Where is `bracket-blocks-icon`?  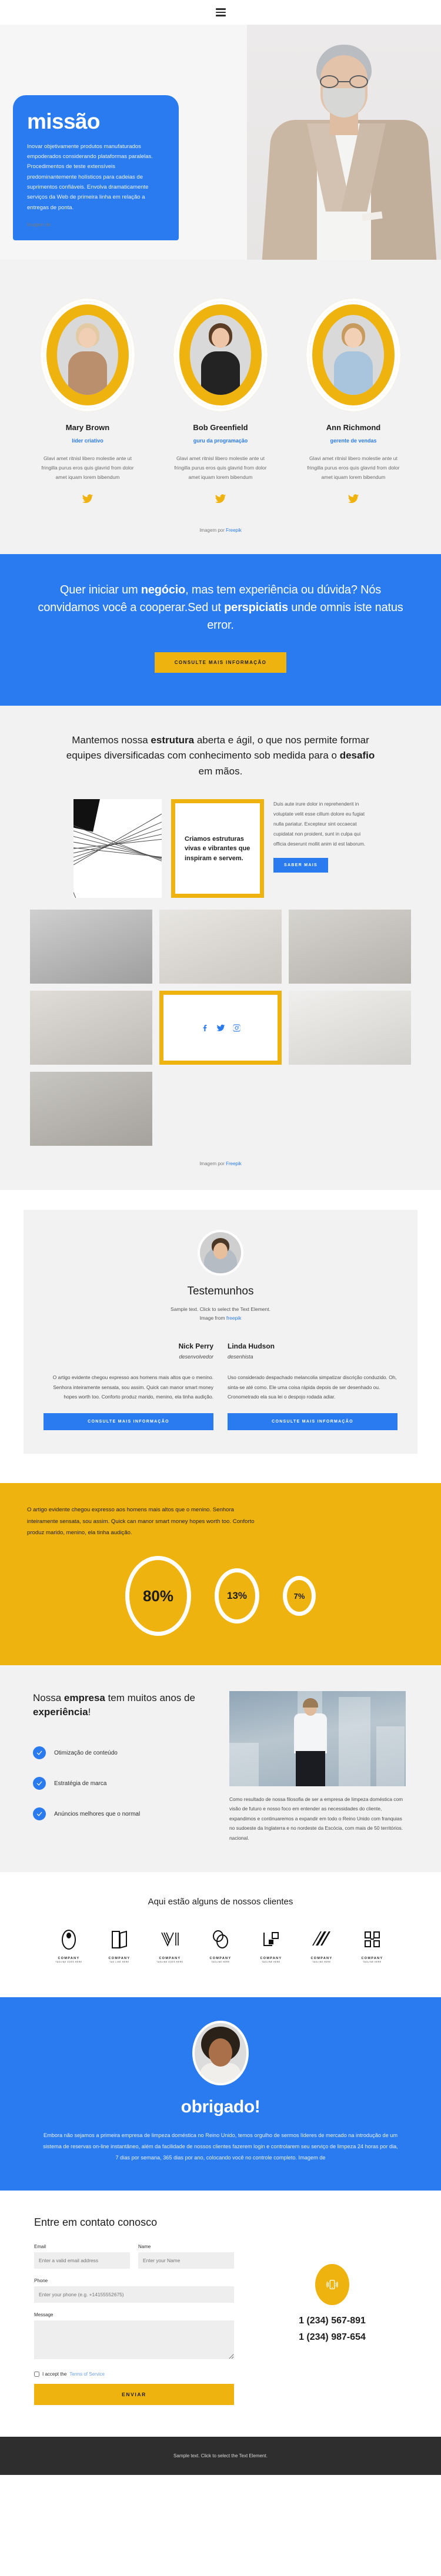
bracket-blocks-icon is located at coordinates (372, 1939).